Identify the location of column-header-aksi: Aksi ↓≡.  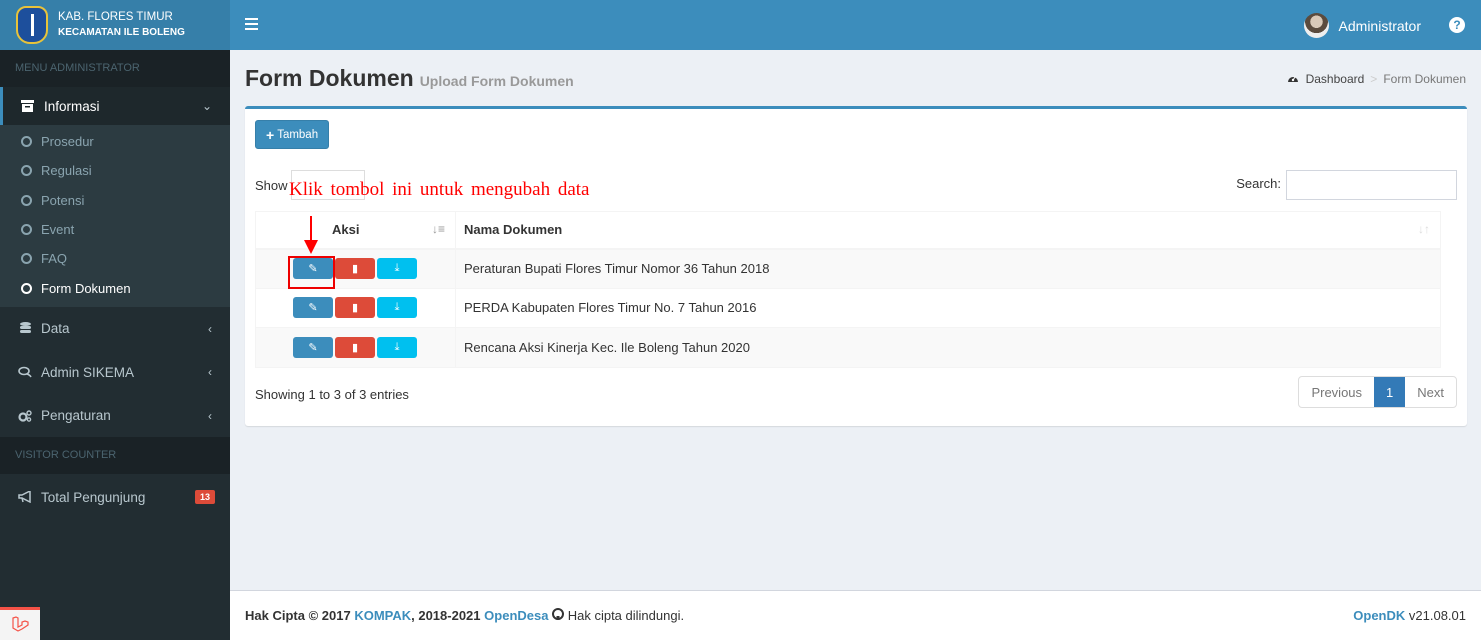
(355, 230).